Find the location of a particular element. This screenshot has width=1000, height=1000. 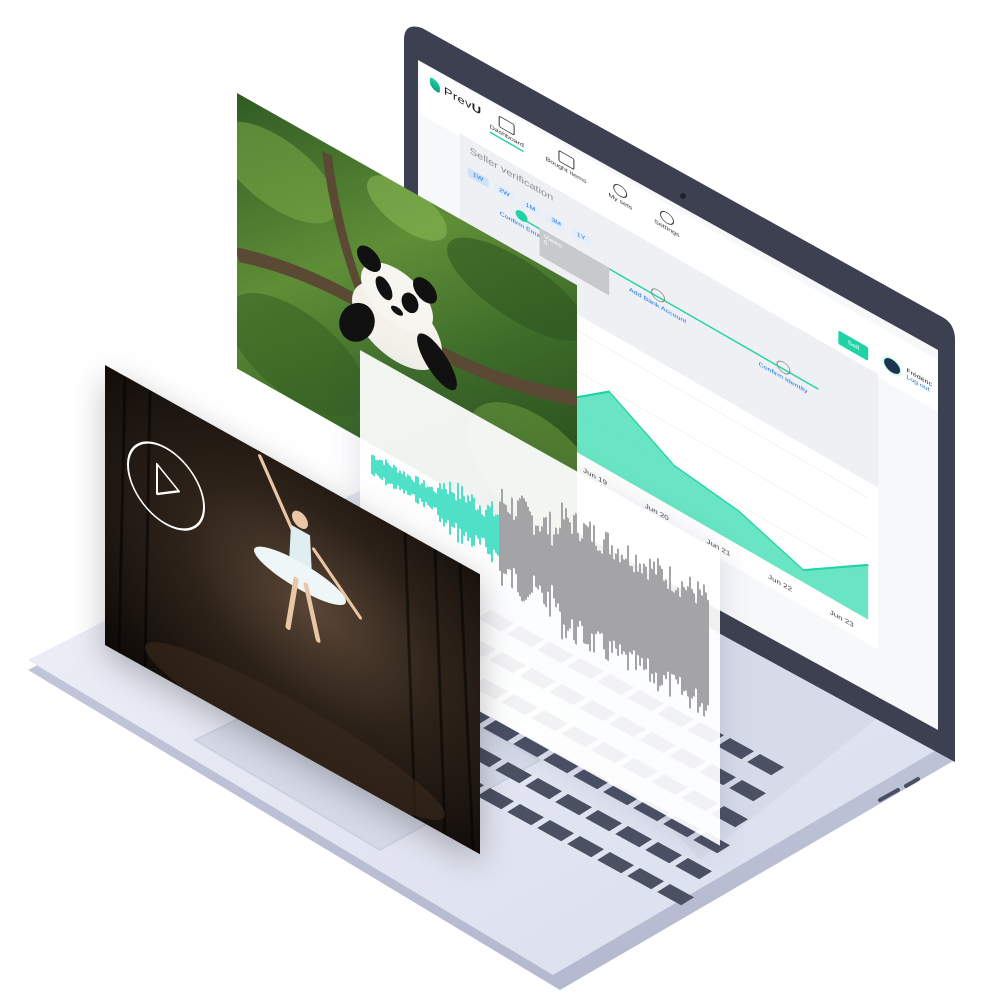

range-1w: 1W is located at coordinates (478, 177).